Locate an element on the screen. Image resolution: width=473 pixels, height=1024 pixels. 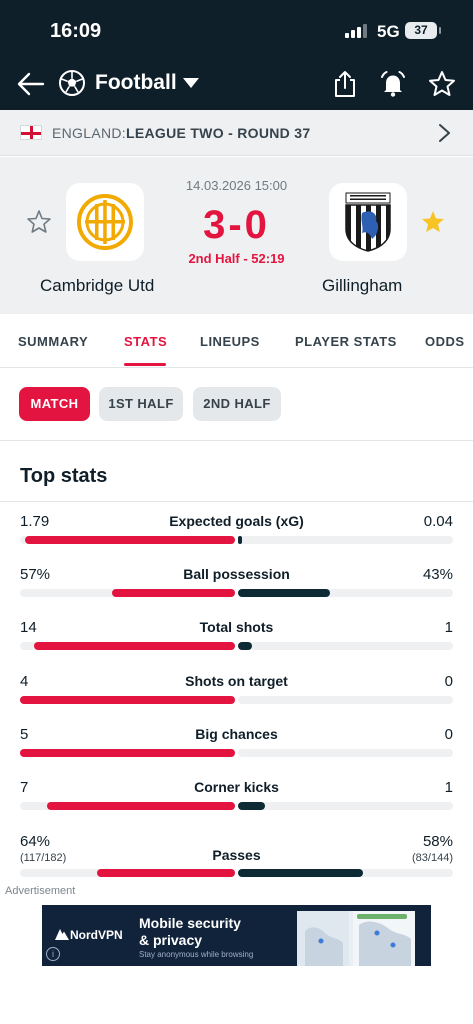
stat-row: 64% (117/182) Passes 58% (83/144) is located at coordinates (236, 857).